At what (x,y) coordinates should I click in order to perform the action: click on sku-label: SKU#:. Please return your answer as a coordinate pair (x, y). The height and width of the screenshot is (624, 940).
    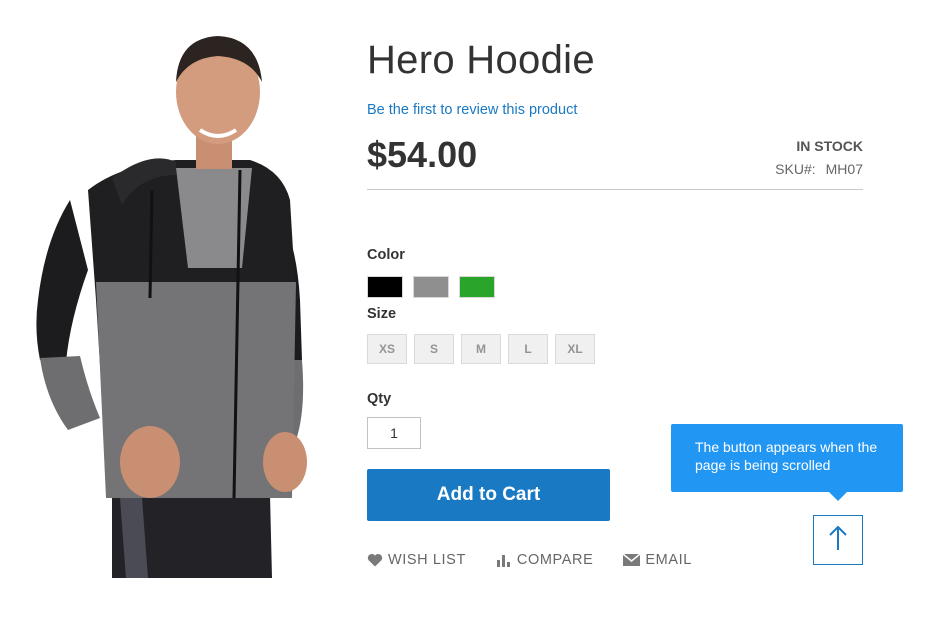
    Looking at the image, I should click on (795, 169).